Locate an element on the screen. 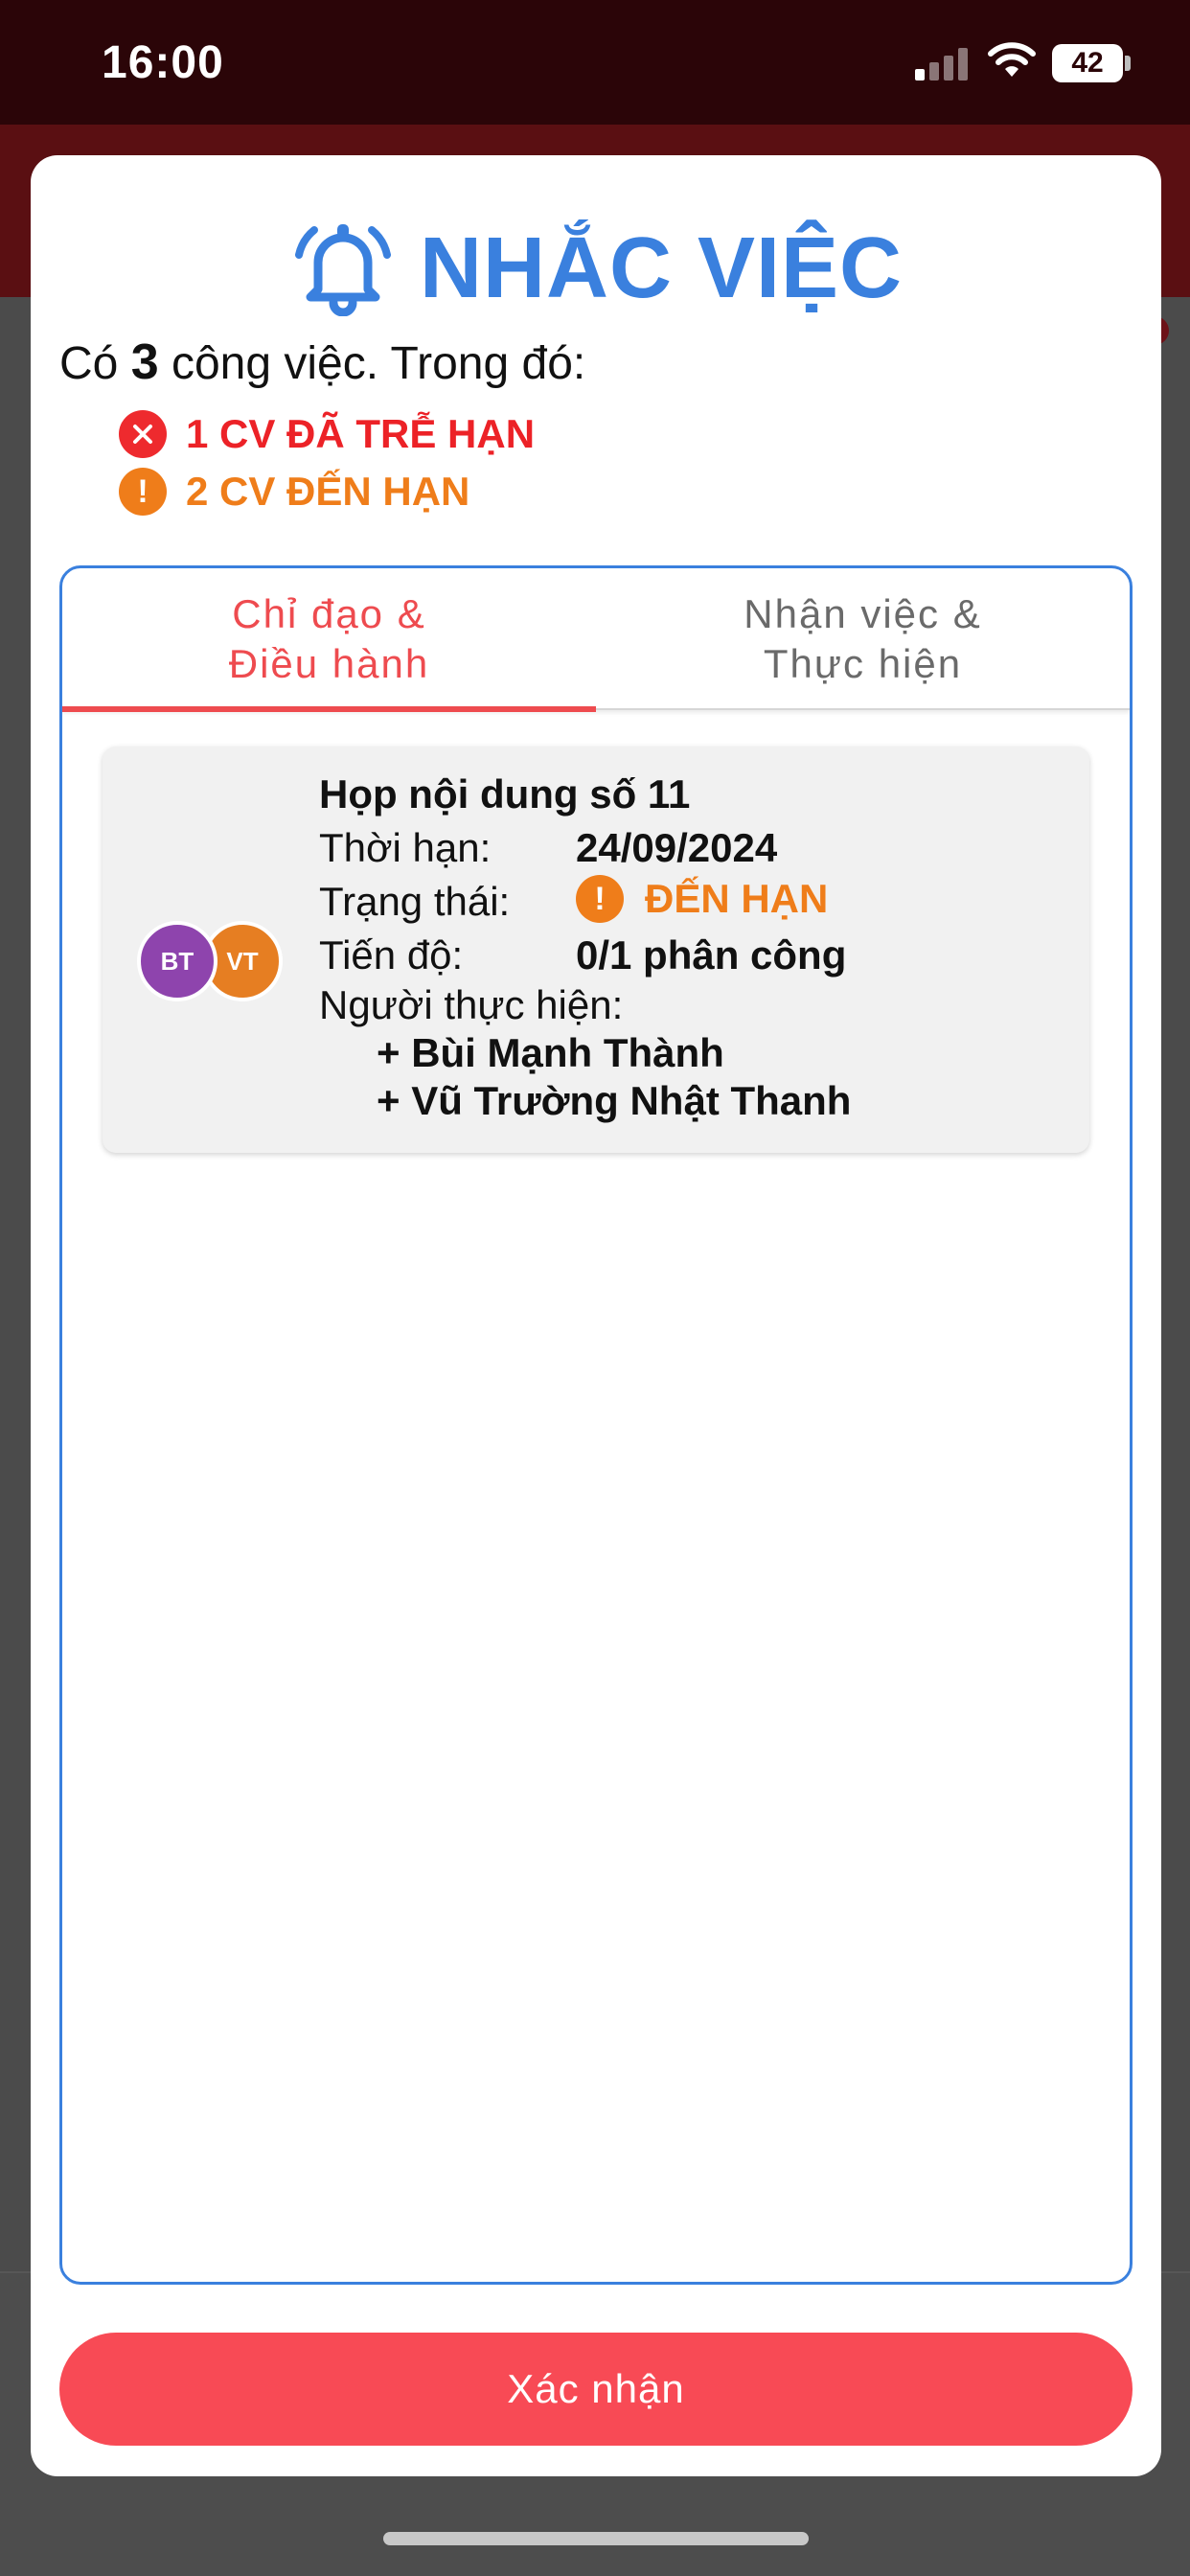 The width and height of the screenshot is (1190, 2576). assignees-label: Người thực hiện: is located at coordinates (472, 1004).